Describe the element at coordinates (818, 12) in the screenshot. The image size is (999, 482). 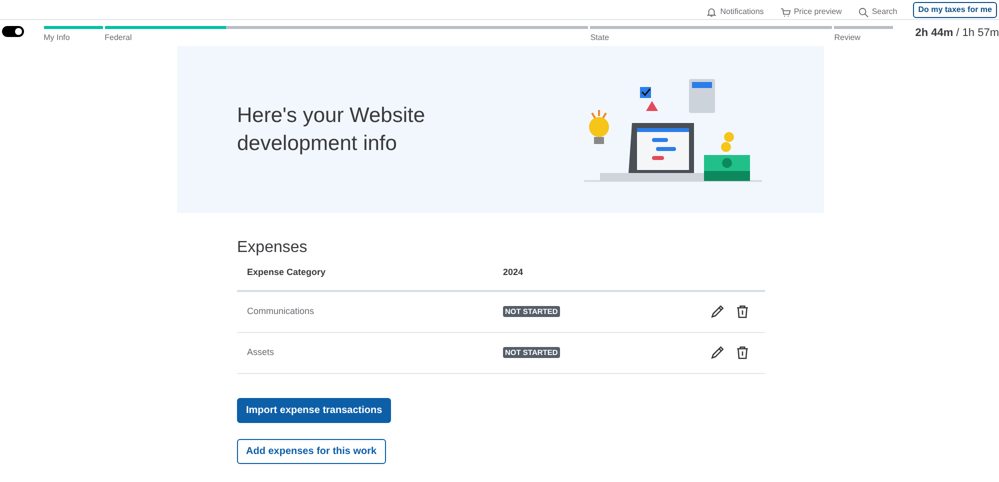
I see `nav-link: Price preview` at that location.